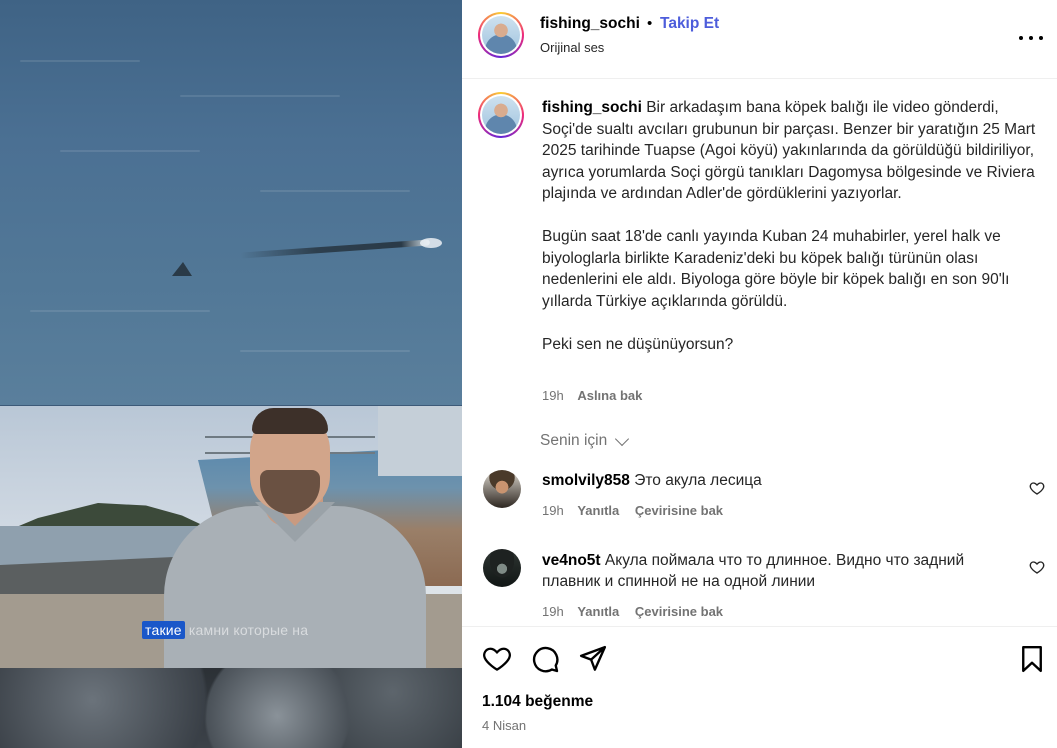 This screenshot has height=748, width=1057. Describe the element at coordinates (504, 725) in the screenshot. I see `post-date: 4 Nisan` at that location.